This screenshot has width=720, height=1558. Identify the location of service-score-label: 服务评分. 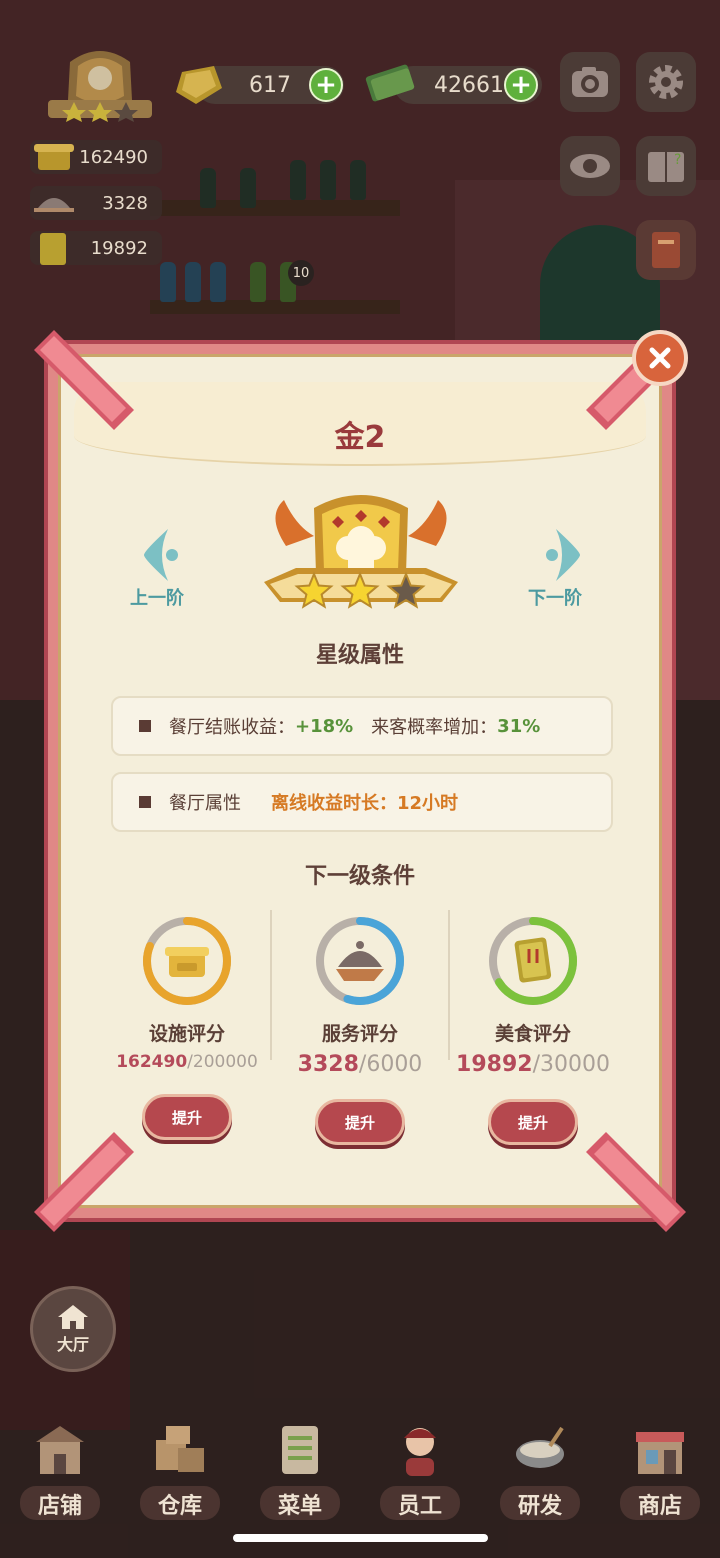
(359, 1034).